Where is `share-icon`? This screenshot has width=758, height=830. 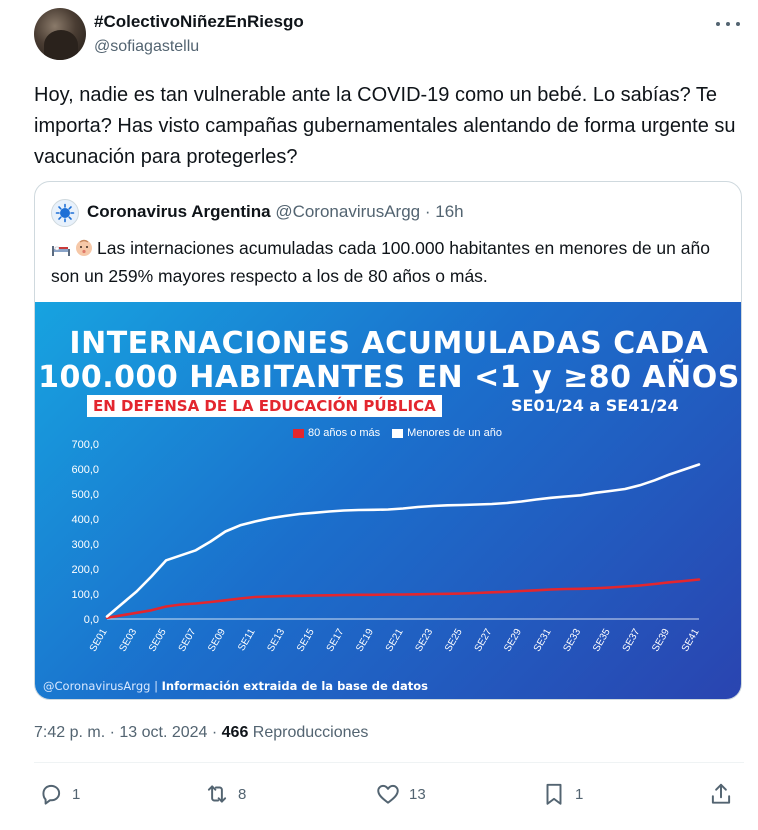
share-icon is located at coordinates (721, 793).